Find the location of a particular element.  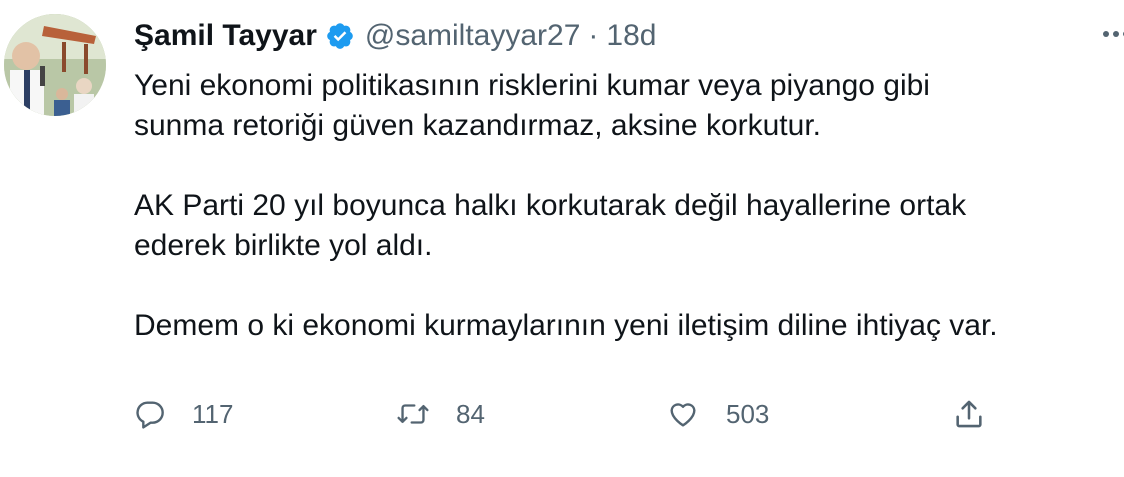

tweet-actions: 117 84 503 is located at coordinates (574, 414).